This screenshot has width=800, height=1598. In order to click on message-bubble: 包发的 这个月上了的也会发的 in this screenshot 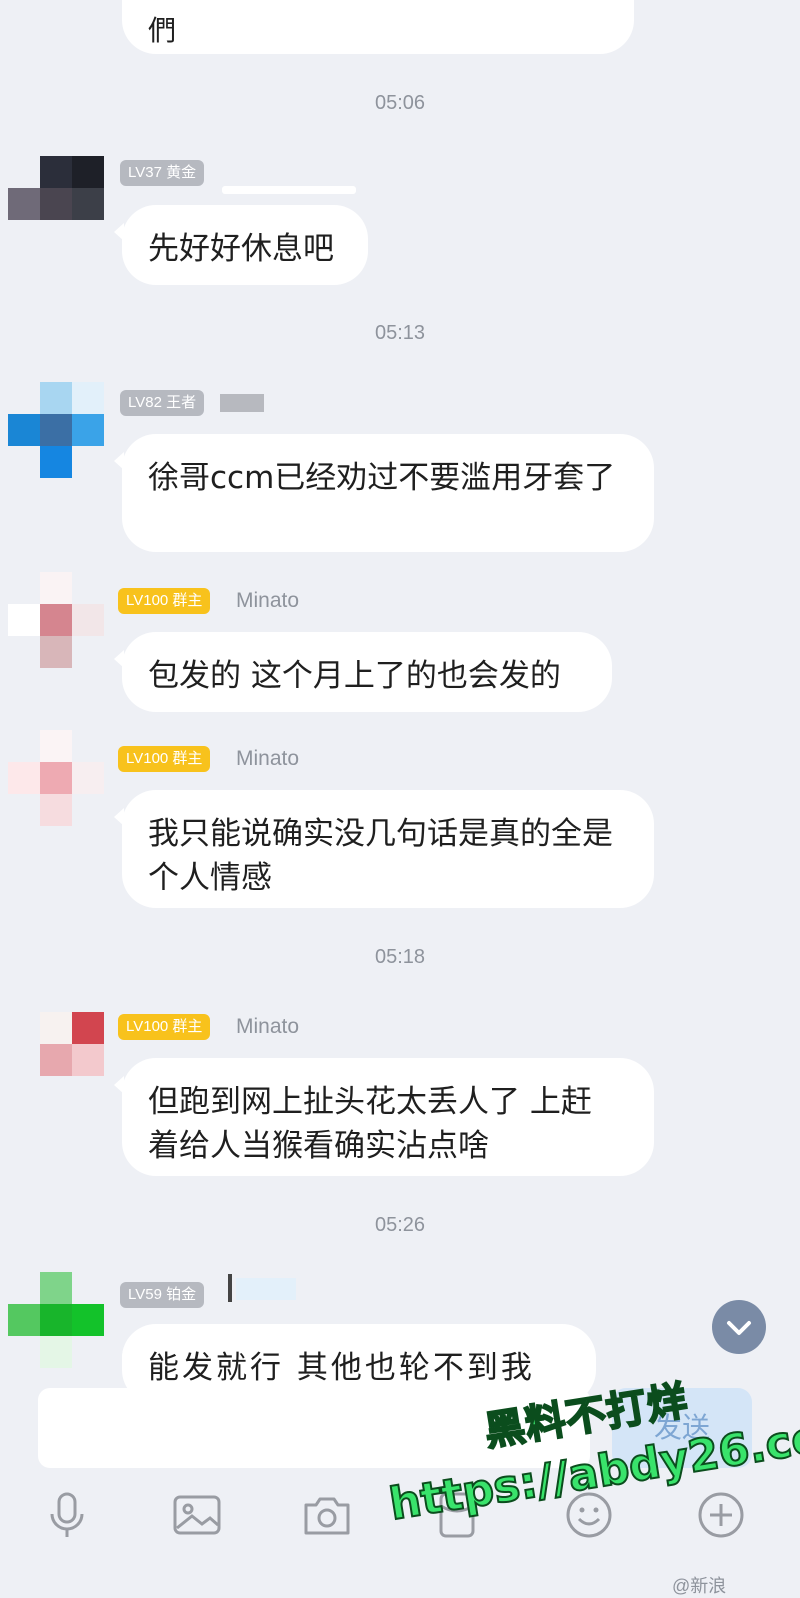, I will do `click(363, 672)`.